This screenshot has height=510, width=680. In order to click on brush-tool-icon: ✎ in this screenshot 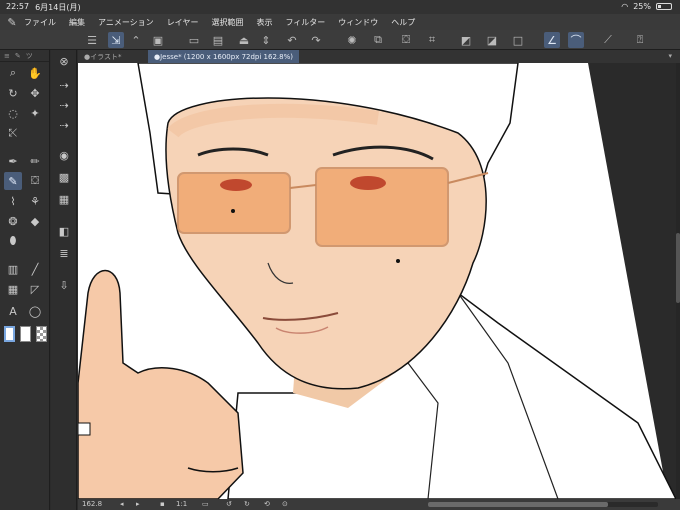, I will do `click(13, 181)`.